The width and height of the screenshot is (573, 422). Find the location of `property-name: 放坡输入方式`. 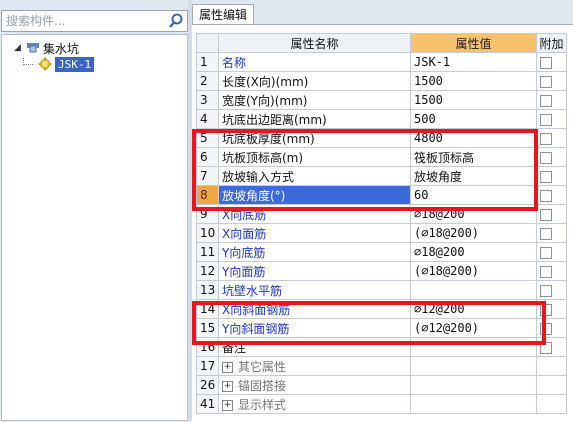

property-name: 放坡输入方式 is located at coordinates (314, 176).